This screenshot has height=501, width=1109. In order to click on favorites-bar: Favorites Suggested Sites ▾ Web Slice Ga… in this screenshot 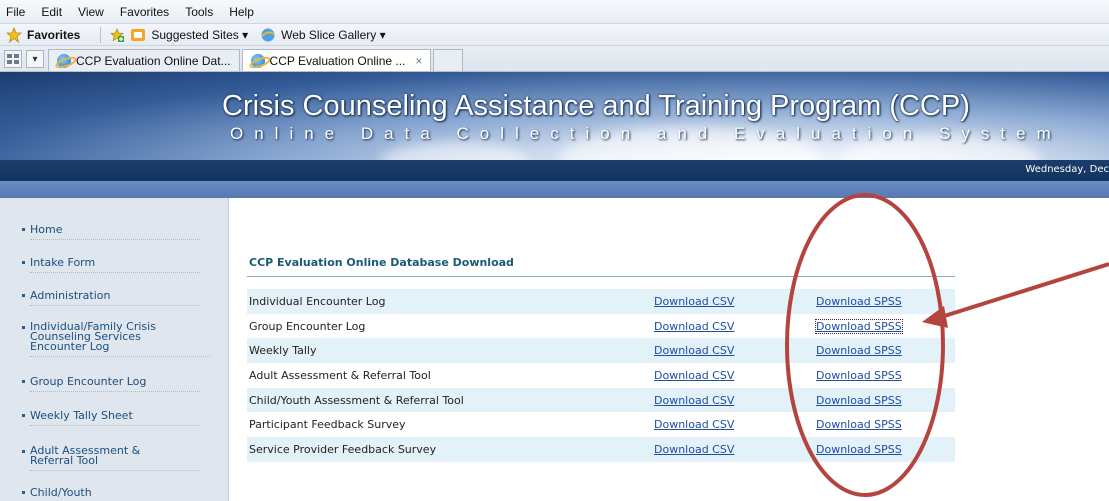, I will do `click(554, 35)`.